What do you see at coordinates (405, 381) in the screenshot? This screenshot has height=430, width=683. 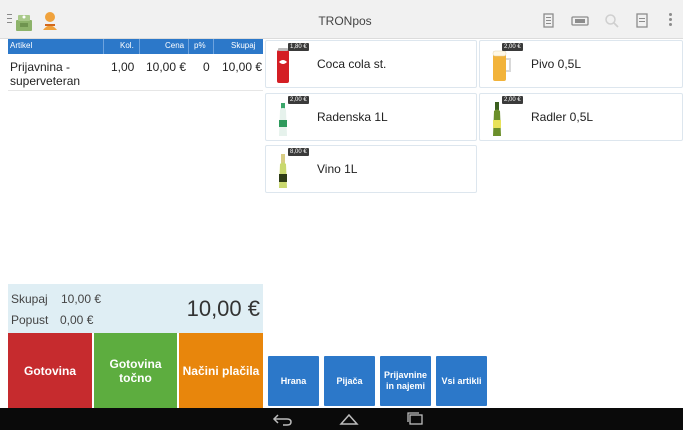 I see `category-prijavnine: Prijavnine in najemi` at bounding box center [405, 381].